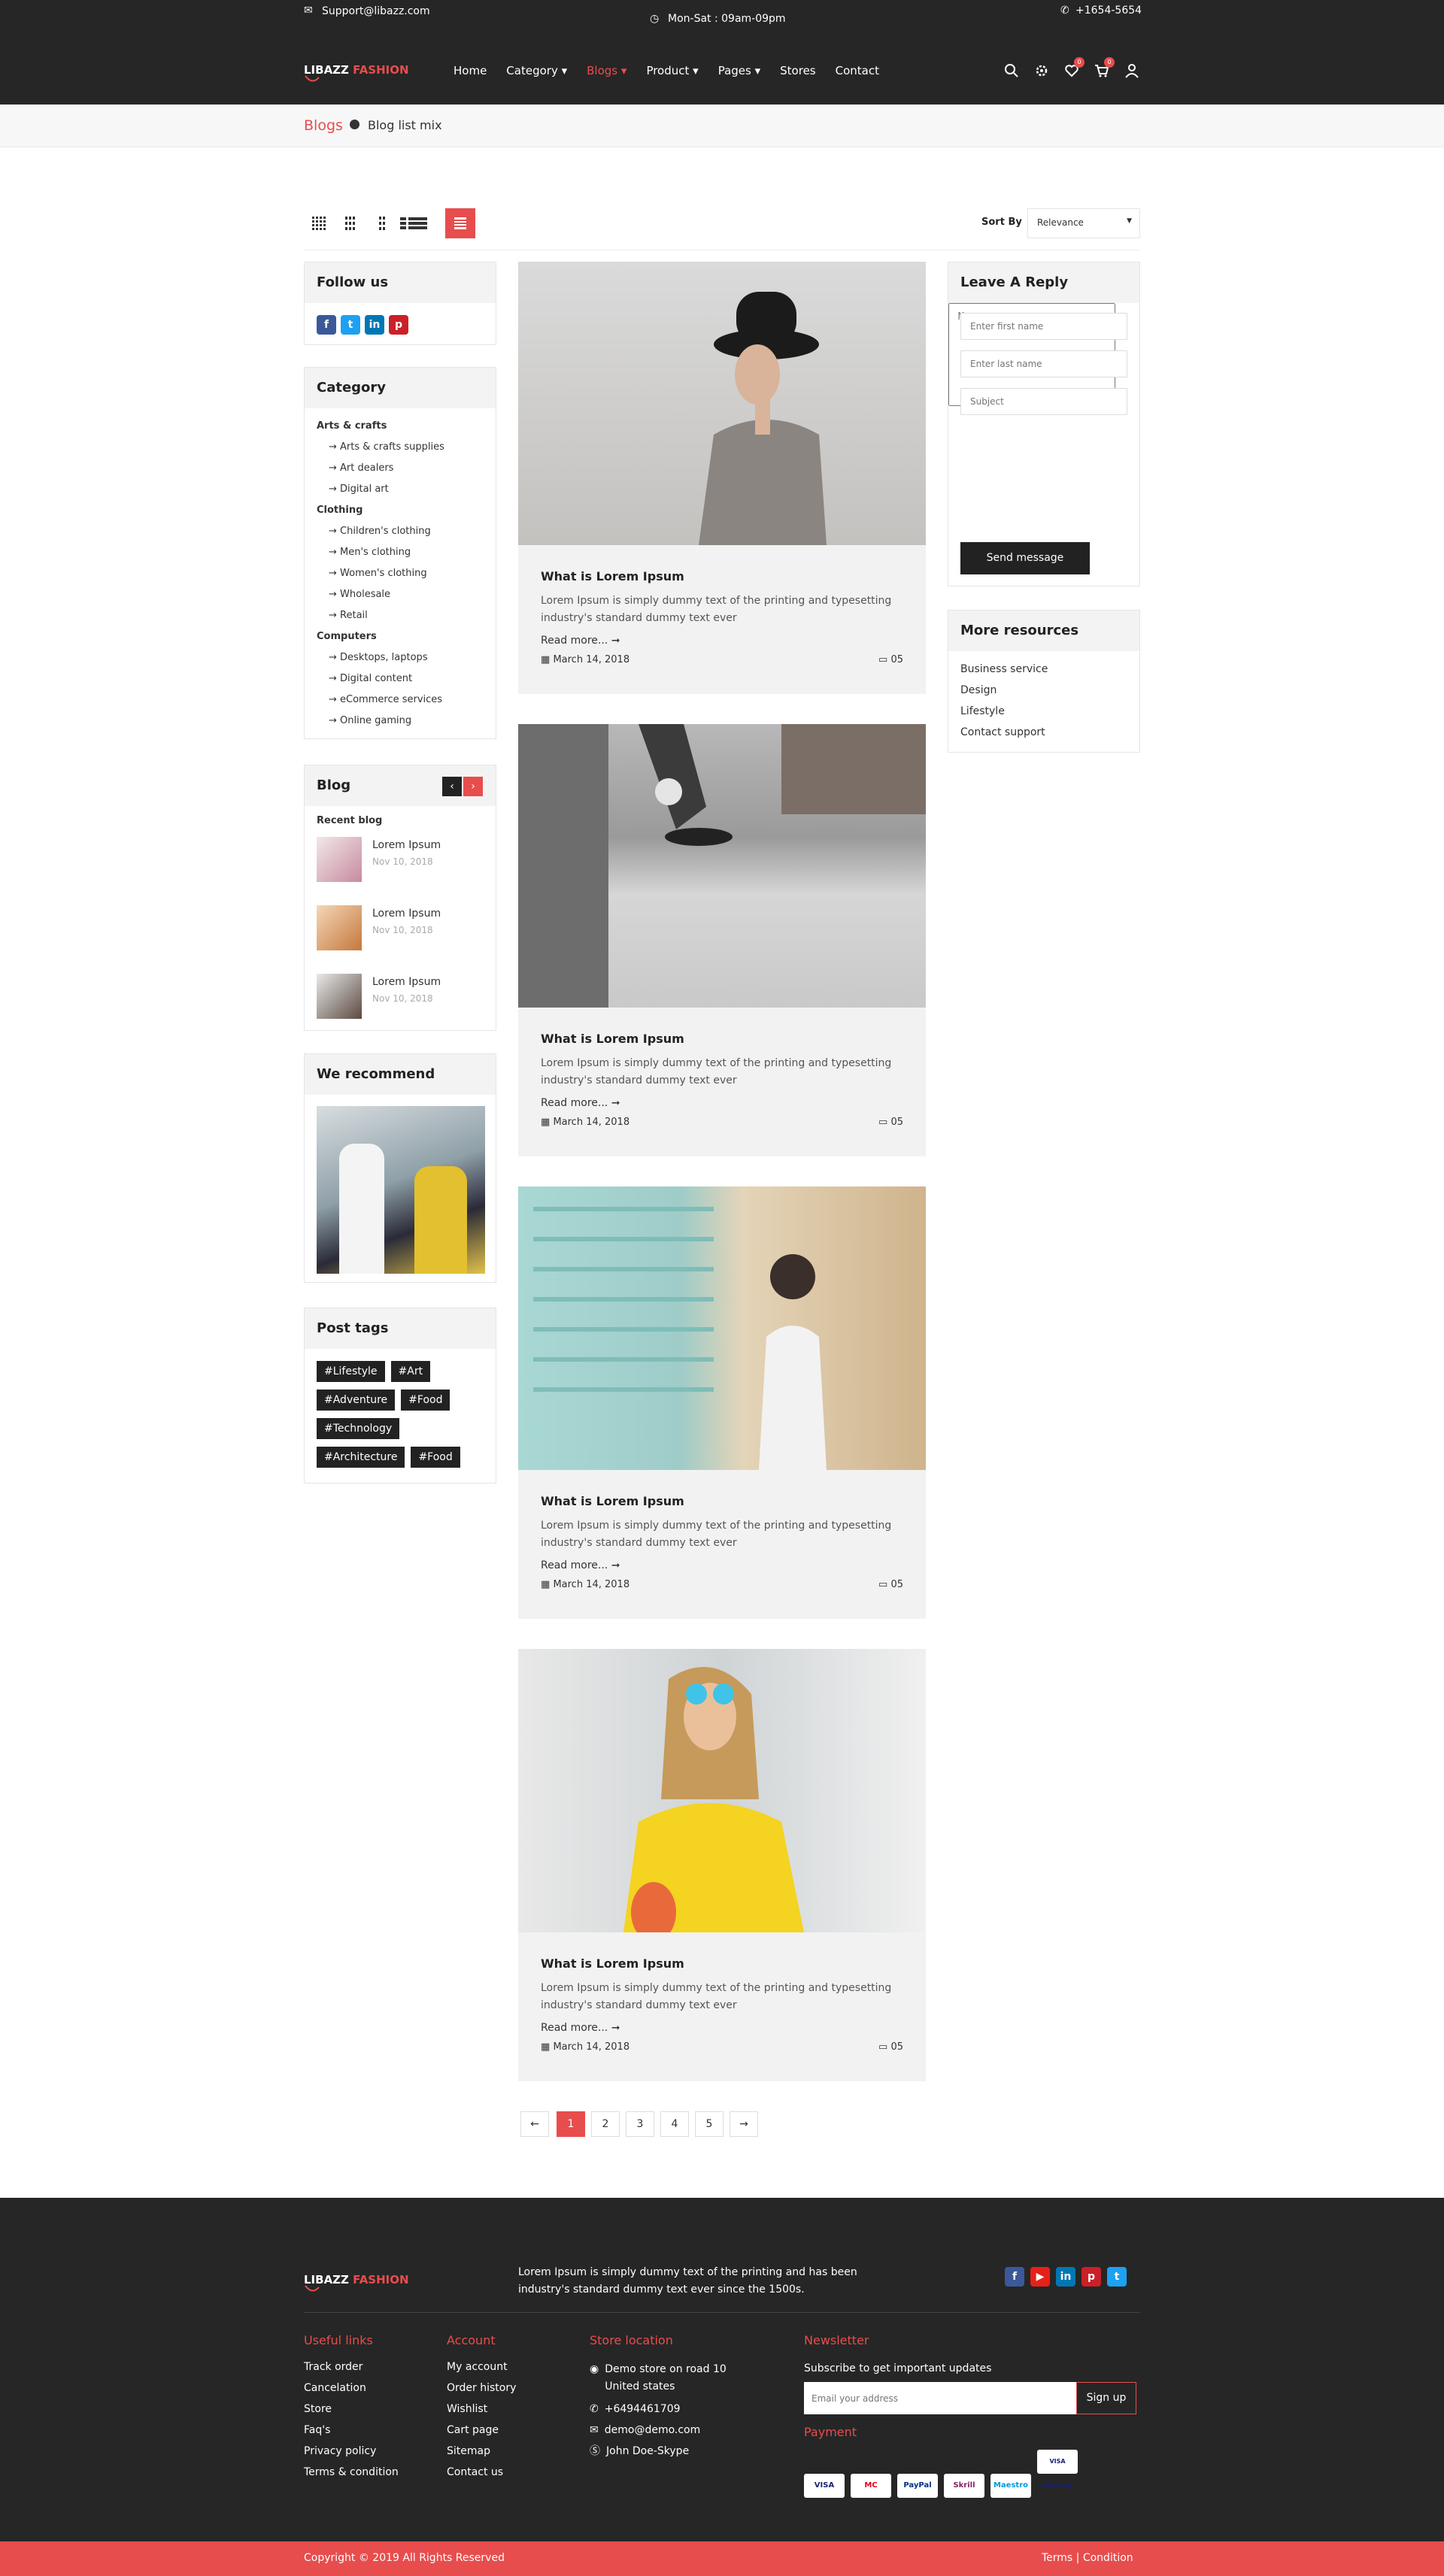 This screenshot has height=2576, width=1444. I want to click on sort-select: Relevance ▼, so click(1083, 223).